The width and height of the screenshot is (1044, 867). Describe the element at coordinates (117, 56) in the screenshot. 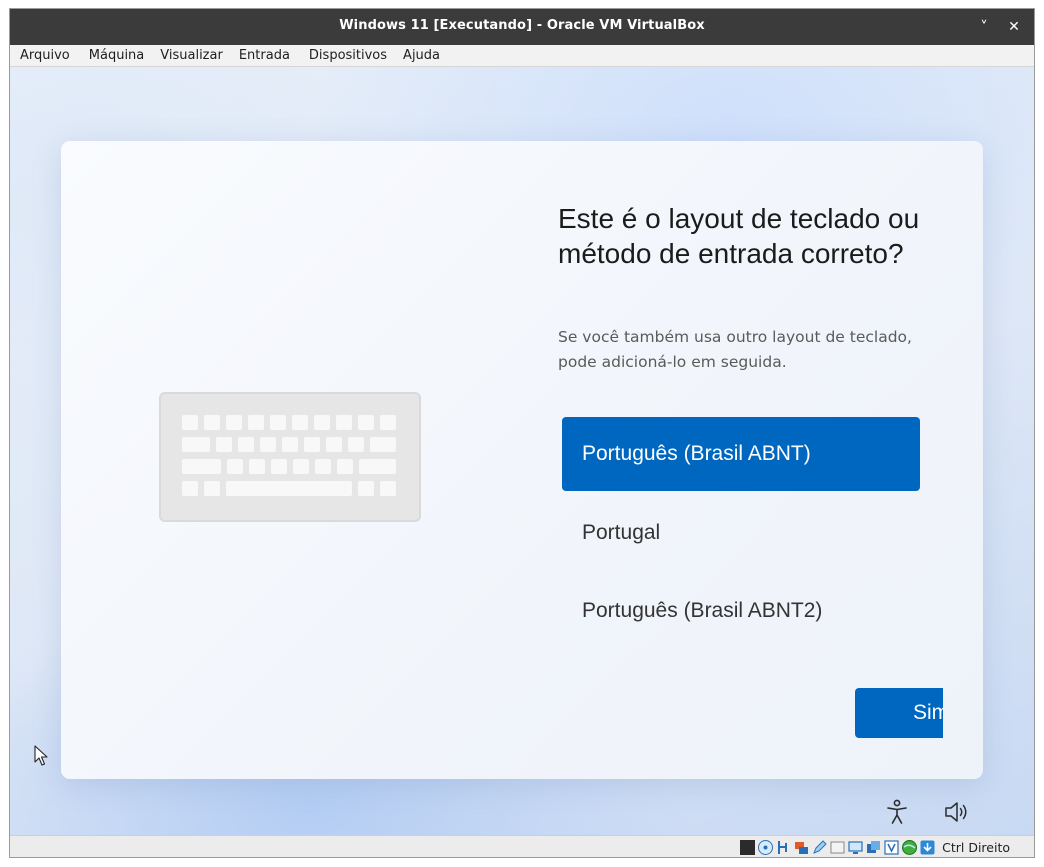

I see `menu-maquina: Máquina` at that location.